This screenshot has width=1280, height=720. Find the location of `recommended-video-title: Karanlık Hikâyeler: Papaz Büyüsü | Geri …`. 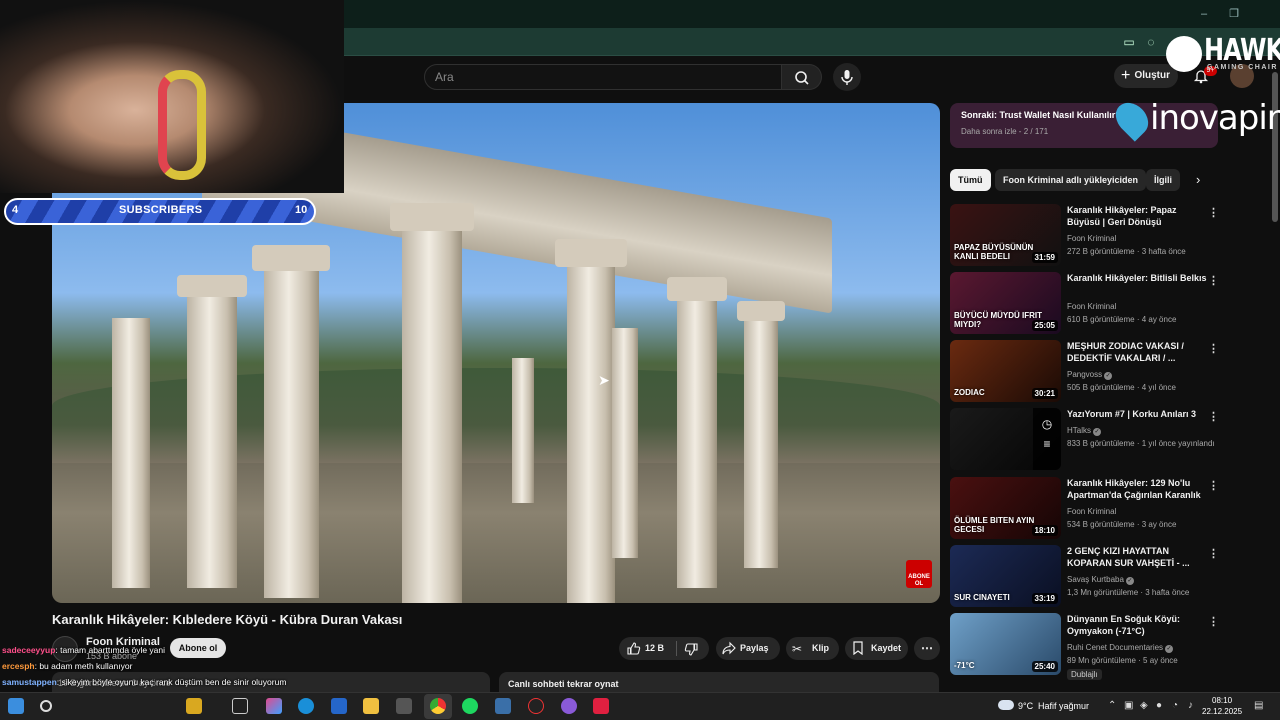

recommended-video-title: Karanlık Hikâyeler: Papaz Büyüsü | Geri … is located at coordinates (1137, 216).